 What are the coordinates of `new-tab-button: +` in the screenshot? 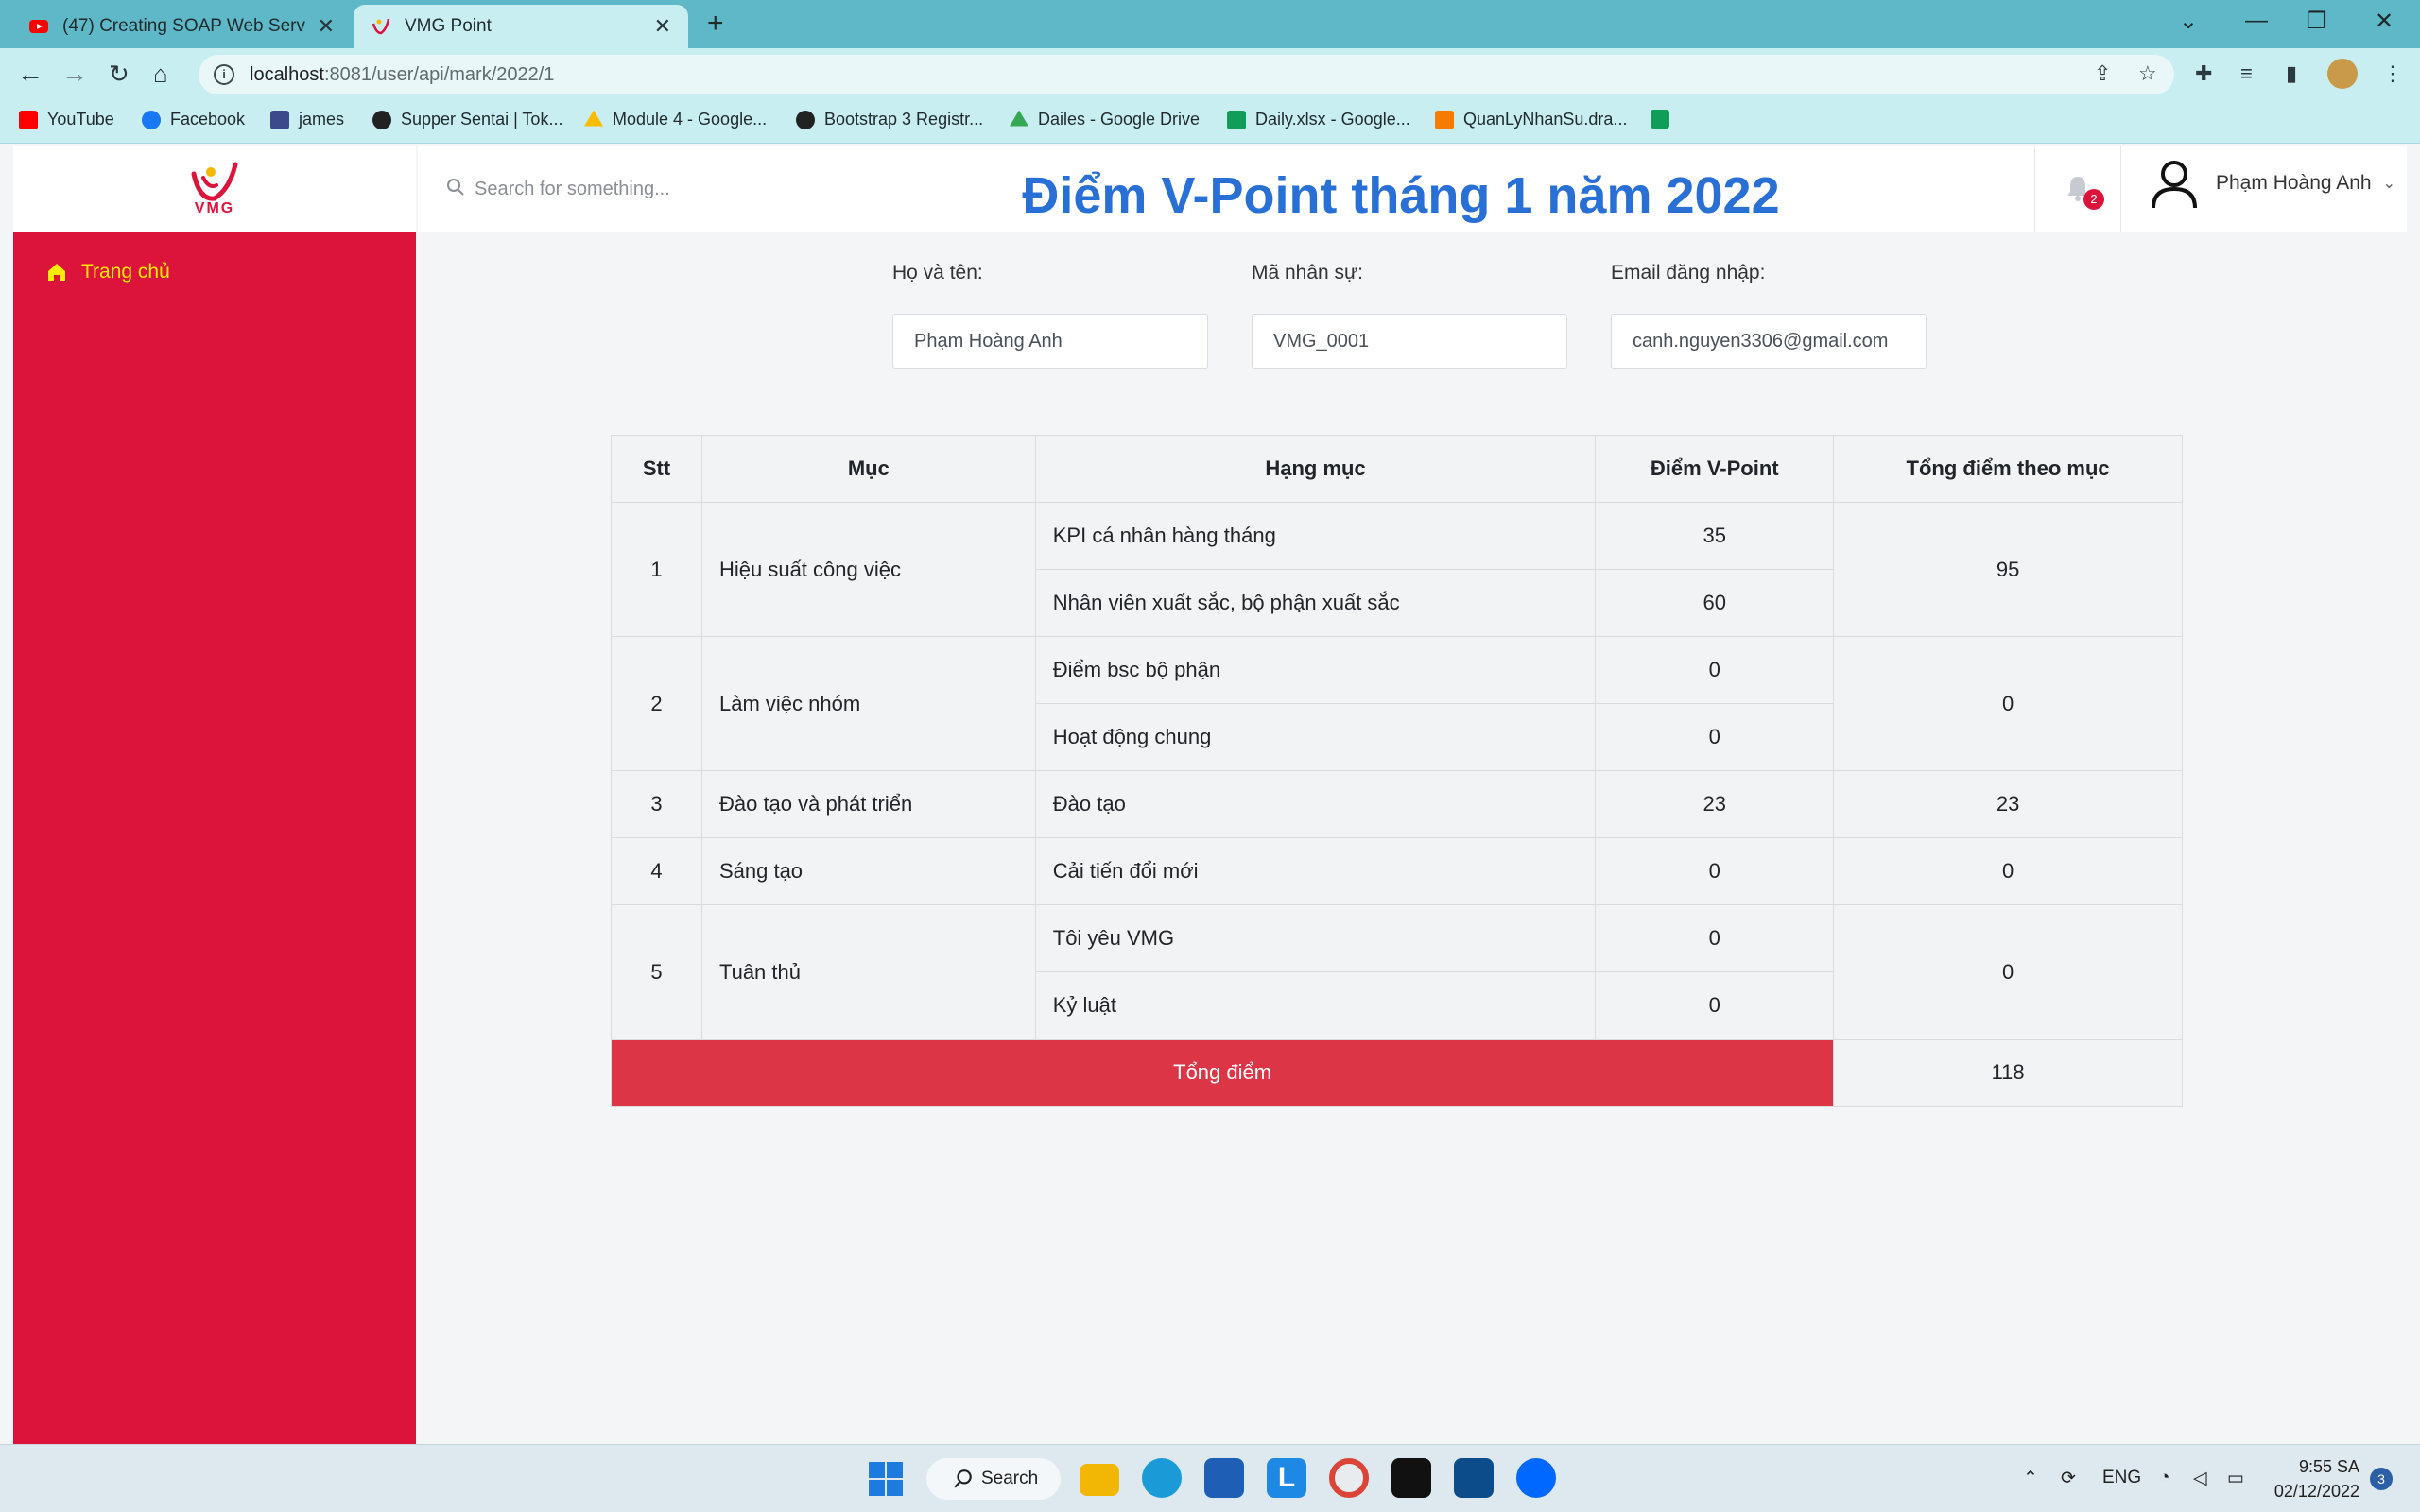 It's located at (715, 23).